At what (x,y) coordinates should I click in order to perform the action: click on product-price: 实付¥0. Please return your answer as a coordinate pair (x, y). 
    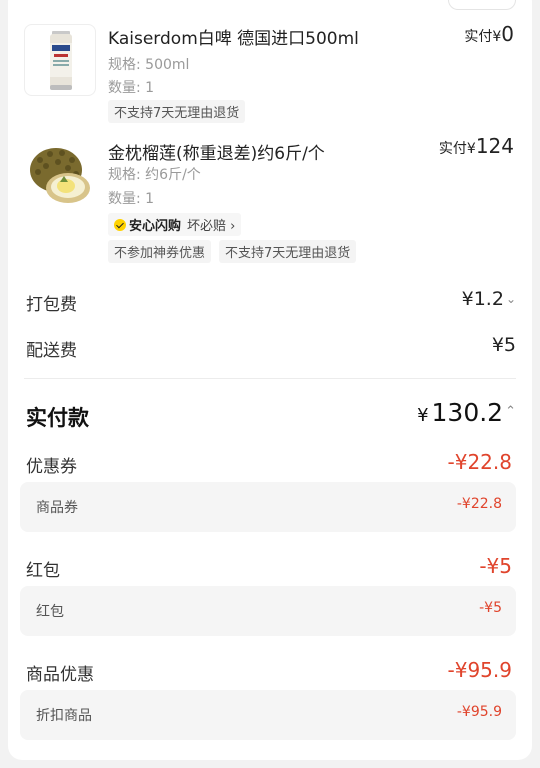
    Looking at the image, I should click on (489, 34).